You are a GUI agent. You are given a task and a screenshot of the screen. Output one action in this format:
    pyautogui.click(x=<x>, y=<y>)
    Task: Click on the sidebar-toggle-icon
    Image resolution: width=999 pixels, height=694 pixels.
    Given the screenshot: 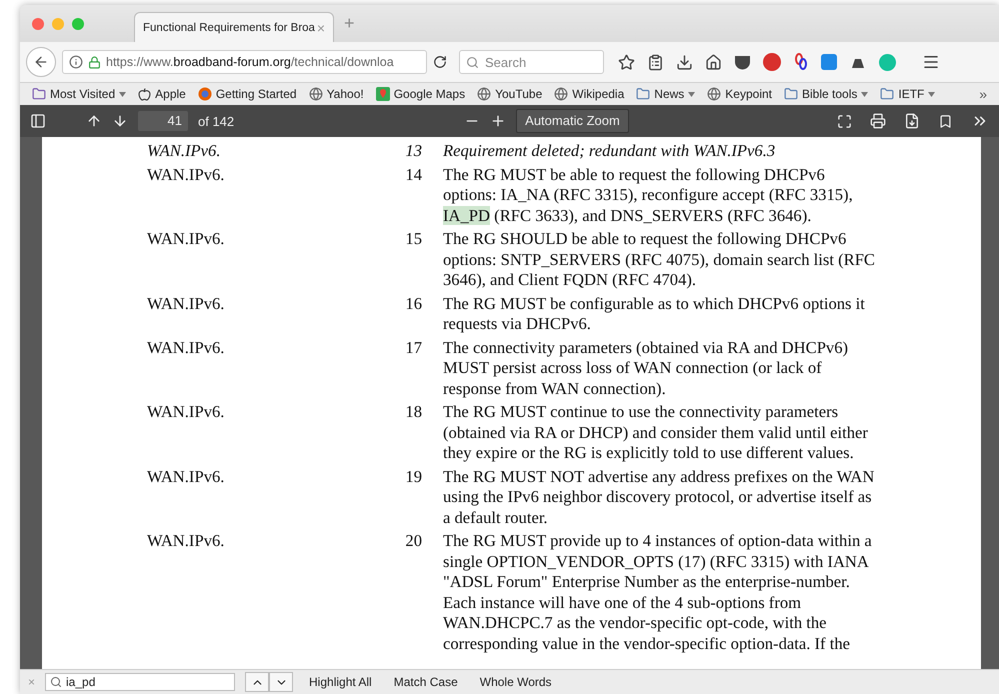 What is the action you would take?
    pyautogui.click(x=38, y=121)
    